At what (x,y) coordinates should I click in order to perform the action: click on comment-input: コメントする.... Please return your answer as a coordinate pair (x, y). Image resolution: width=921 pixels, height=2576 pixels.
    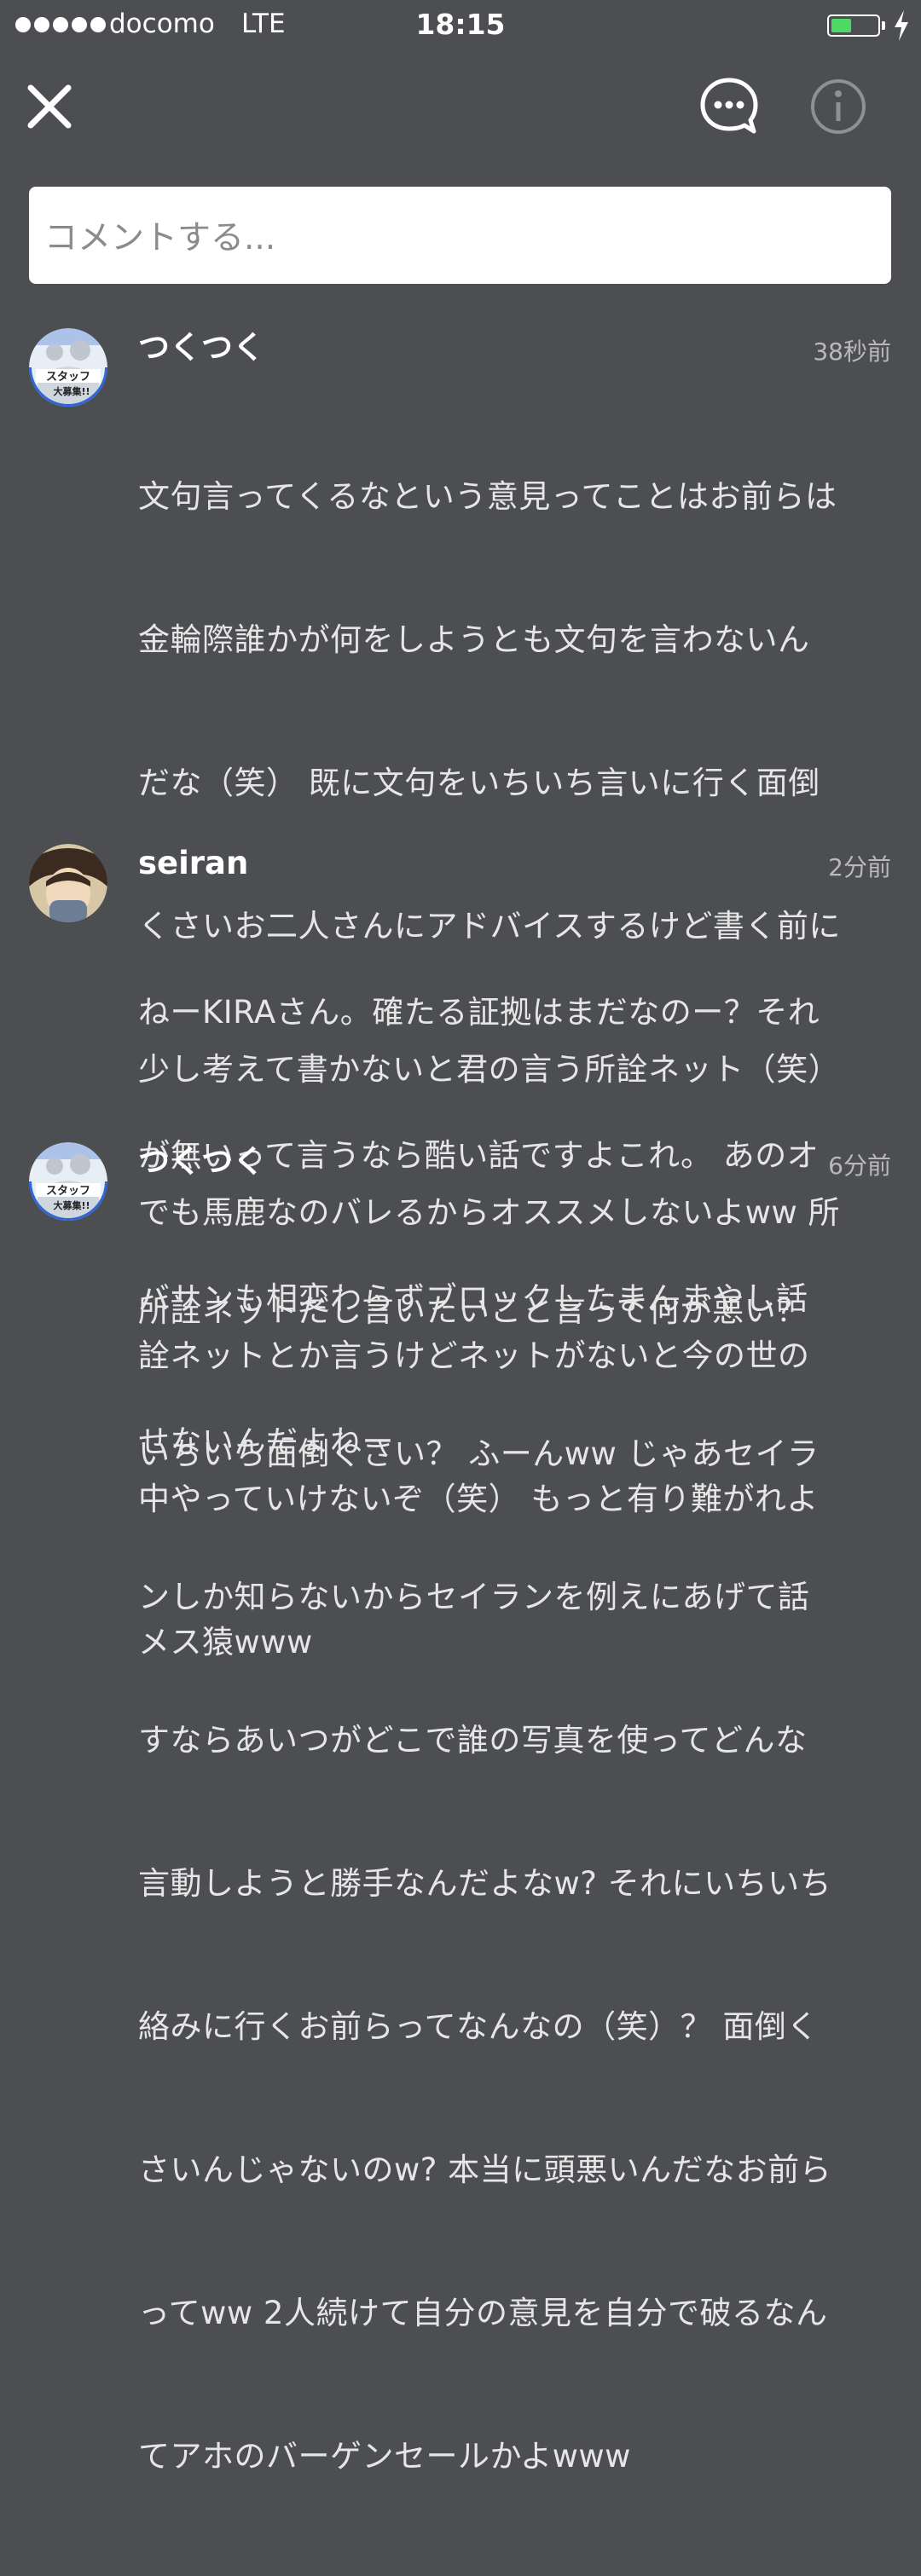
    Looking at the image, I should click on (460, 235).